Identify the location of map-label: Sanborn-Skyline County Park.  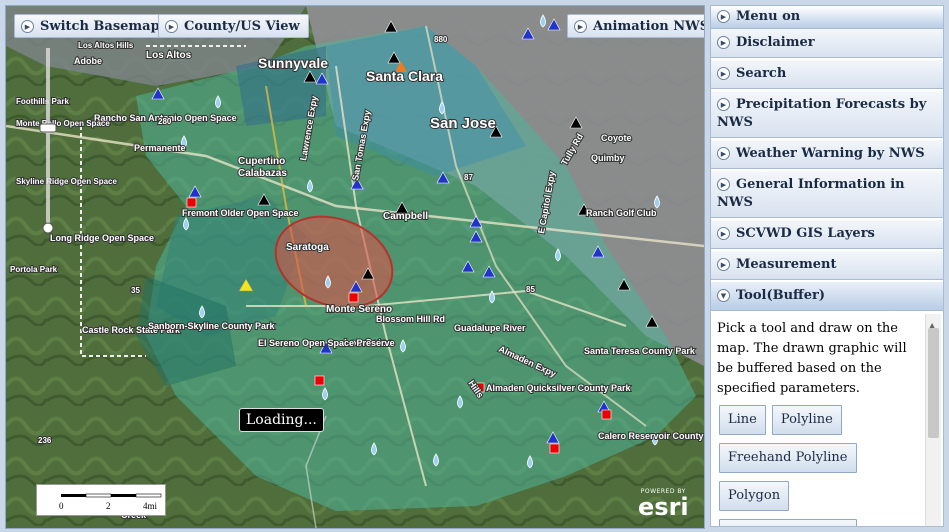
(212, 326).